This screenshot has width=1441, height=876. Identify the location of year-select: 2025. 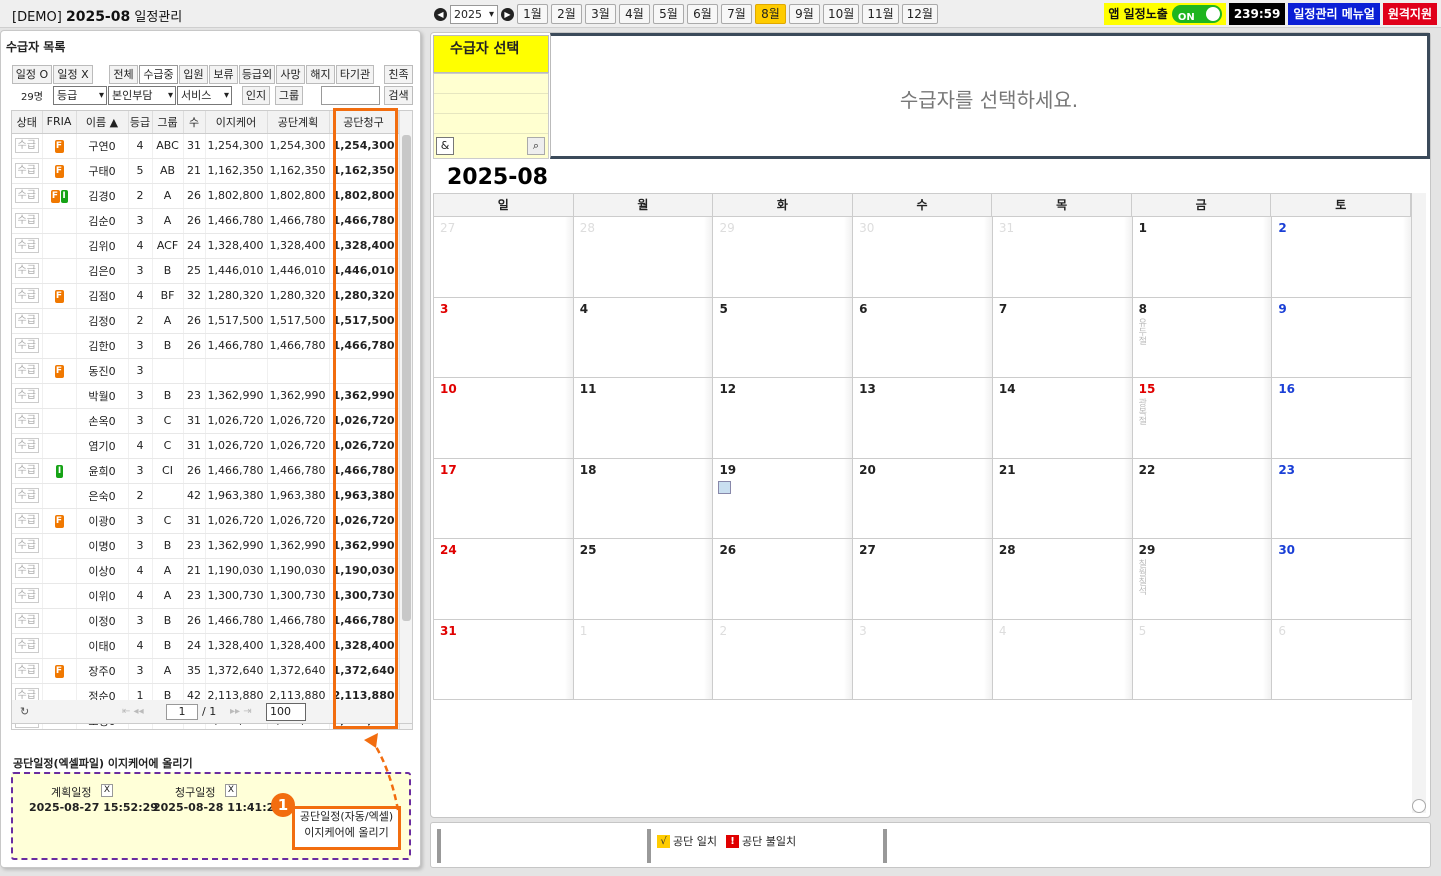
(474, 14).